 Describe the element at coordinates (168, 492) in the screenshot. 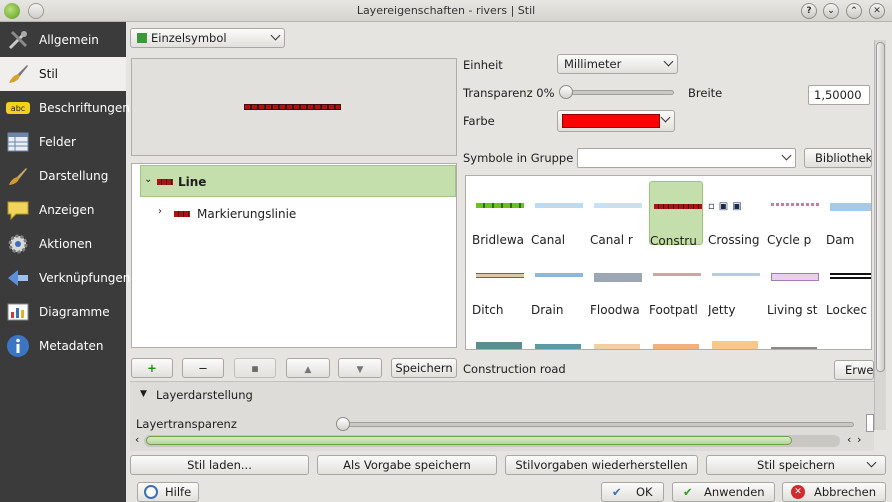

I see `help-button: Hilfe` at that location.